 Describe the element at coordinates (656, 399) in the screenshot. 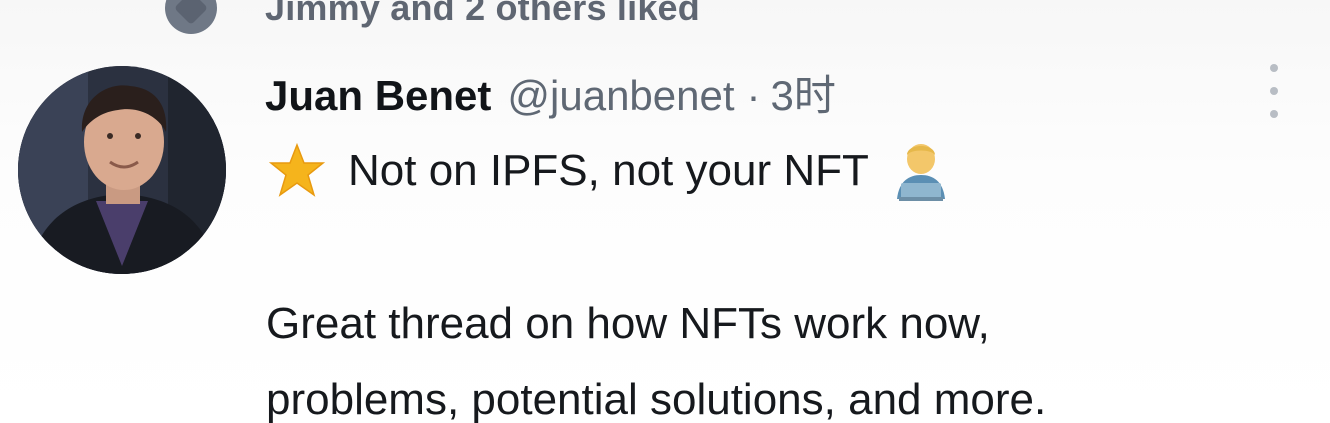

I see `paragraph-line: problems, potential solutions, and more.` at that location.